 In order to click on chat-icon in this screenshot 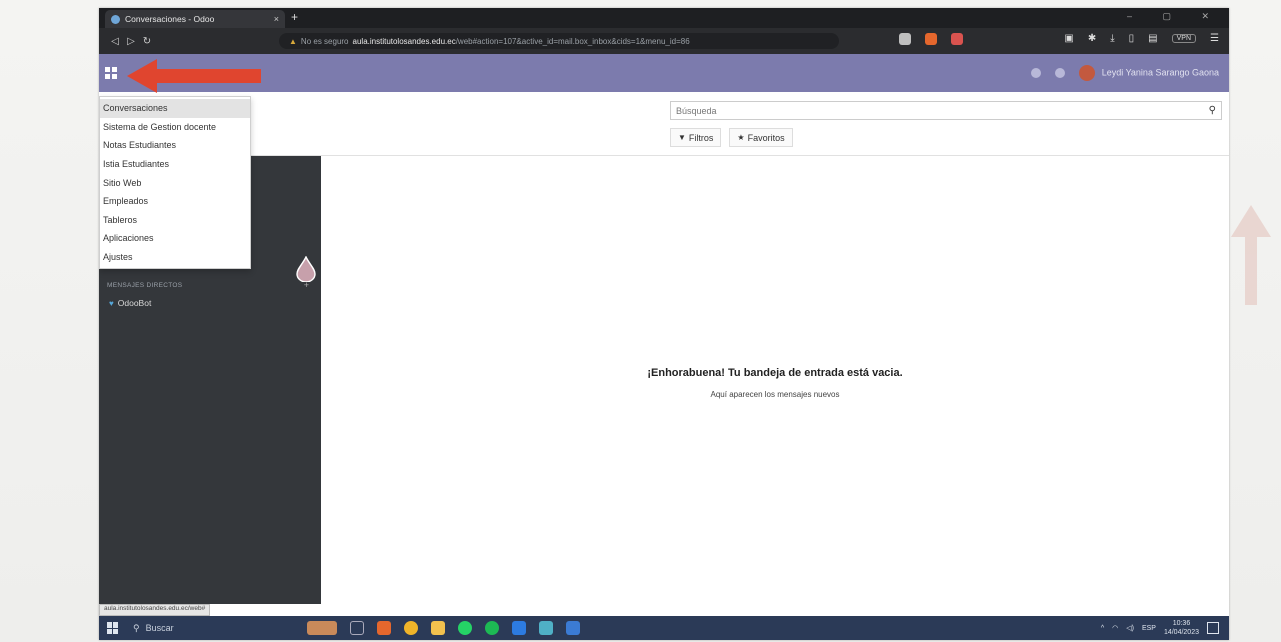, I will do `click(1036, 73)`.